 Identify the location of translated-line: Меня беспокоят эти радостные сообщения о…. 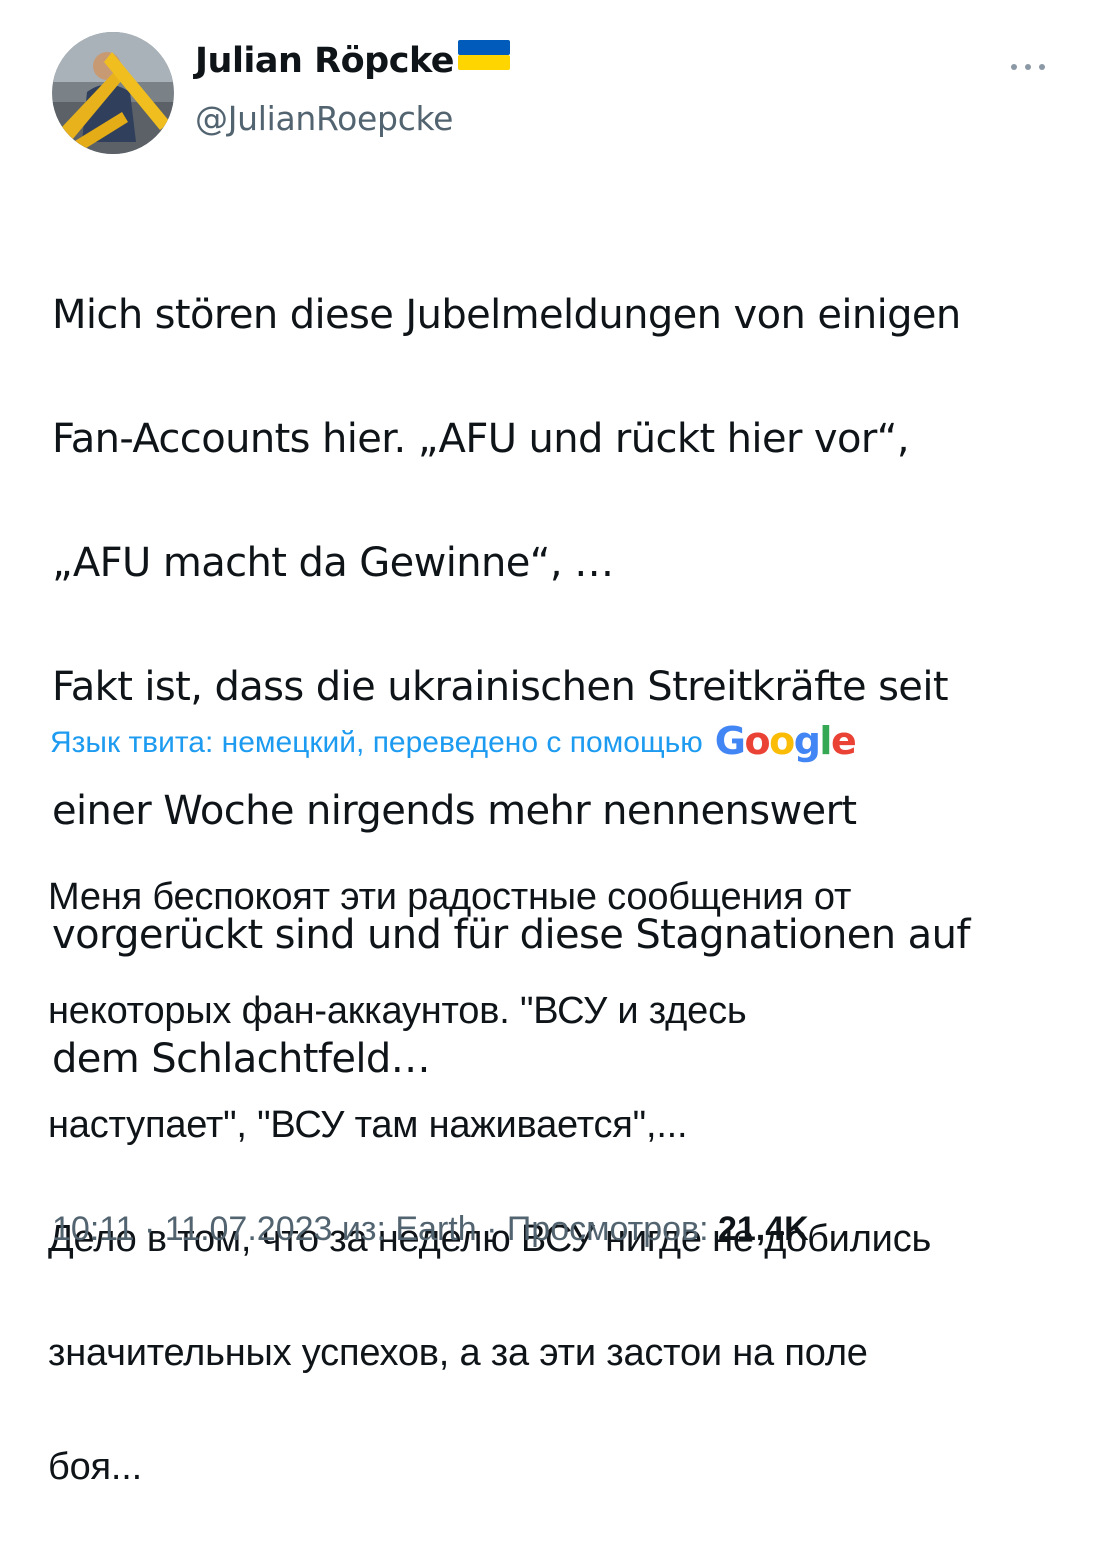
(450, 897).